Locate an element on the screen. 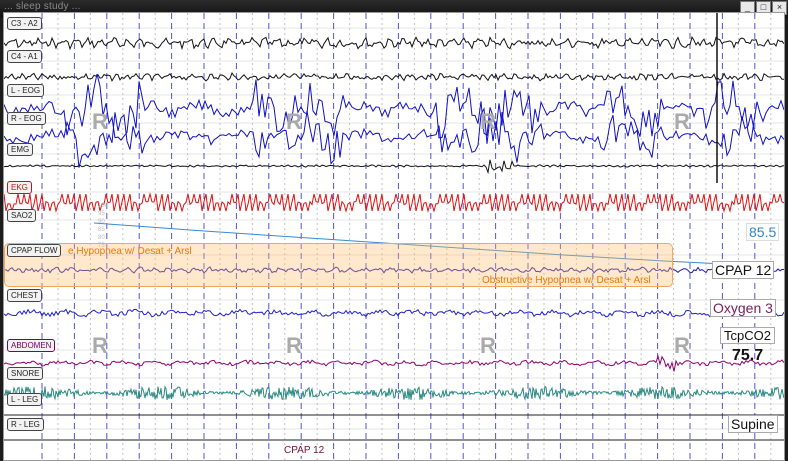 The image size is (788, 461). ekg-trace is located at coordinates (394, 202).